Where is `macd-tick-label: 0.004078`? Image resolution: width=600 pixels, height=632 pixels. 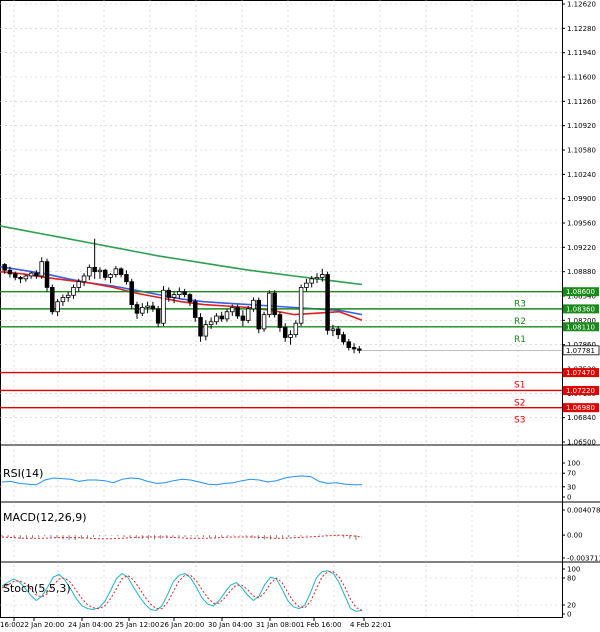 macd-tick-label: 0.004078 is located at coordinates (583, 511).